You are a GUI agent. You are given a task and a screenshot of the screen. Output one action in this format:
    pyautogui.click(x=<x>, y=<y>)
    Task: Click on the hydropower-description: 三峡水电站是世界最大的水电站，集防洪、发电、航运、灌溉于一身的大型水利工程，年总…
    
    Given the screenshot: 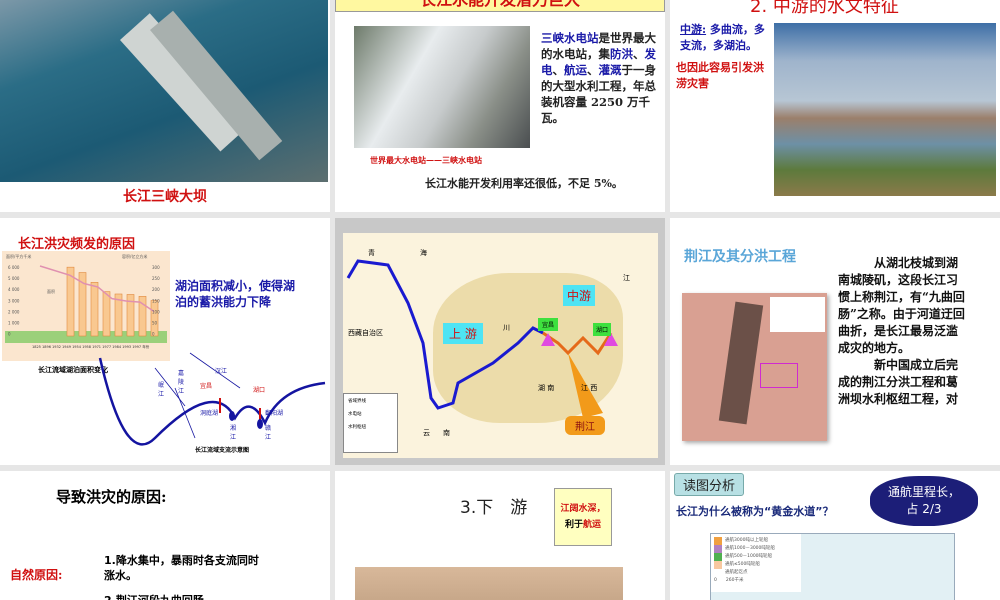 What is the action you would take?
    pyautogui.click(x=598, y=78)
    